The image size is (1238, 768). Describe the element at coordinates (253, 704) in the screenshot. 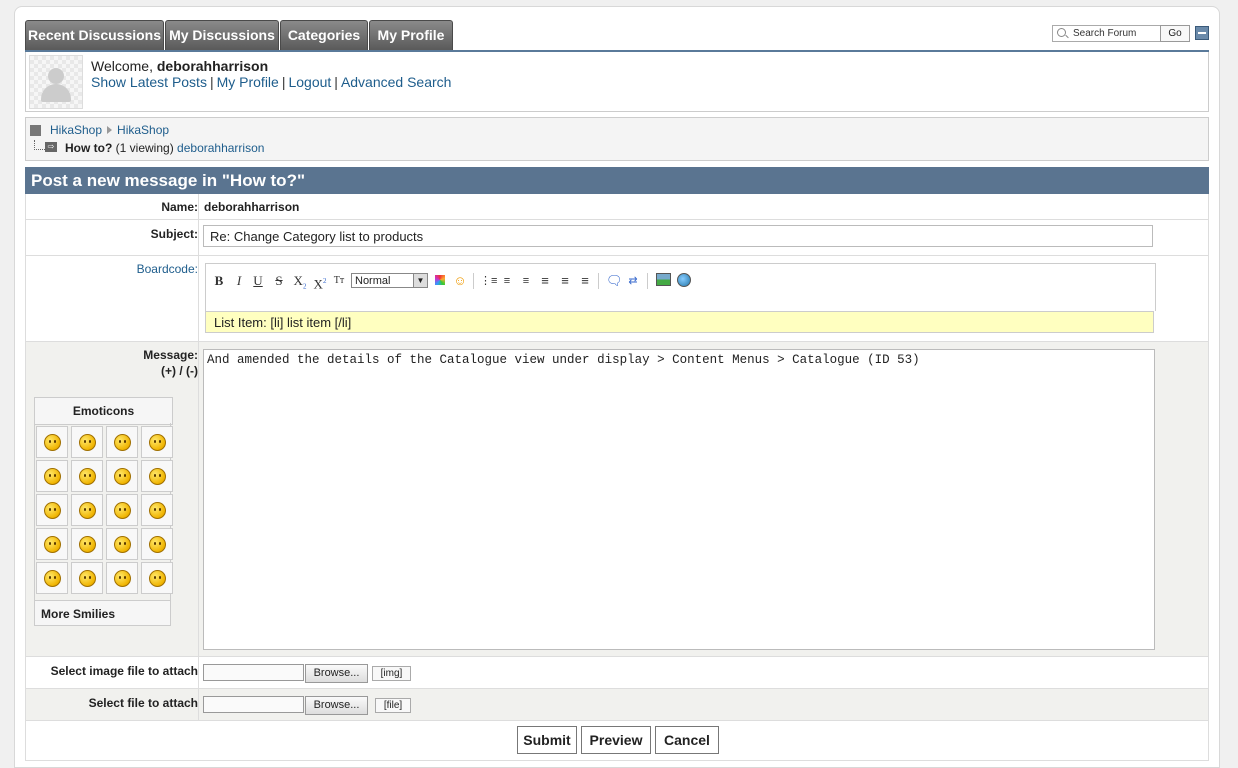

I see `file-field` at that location.